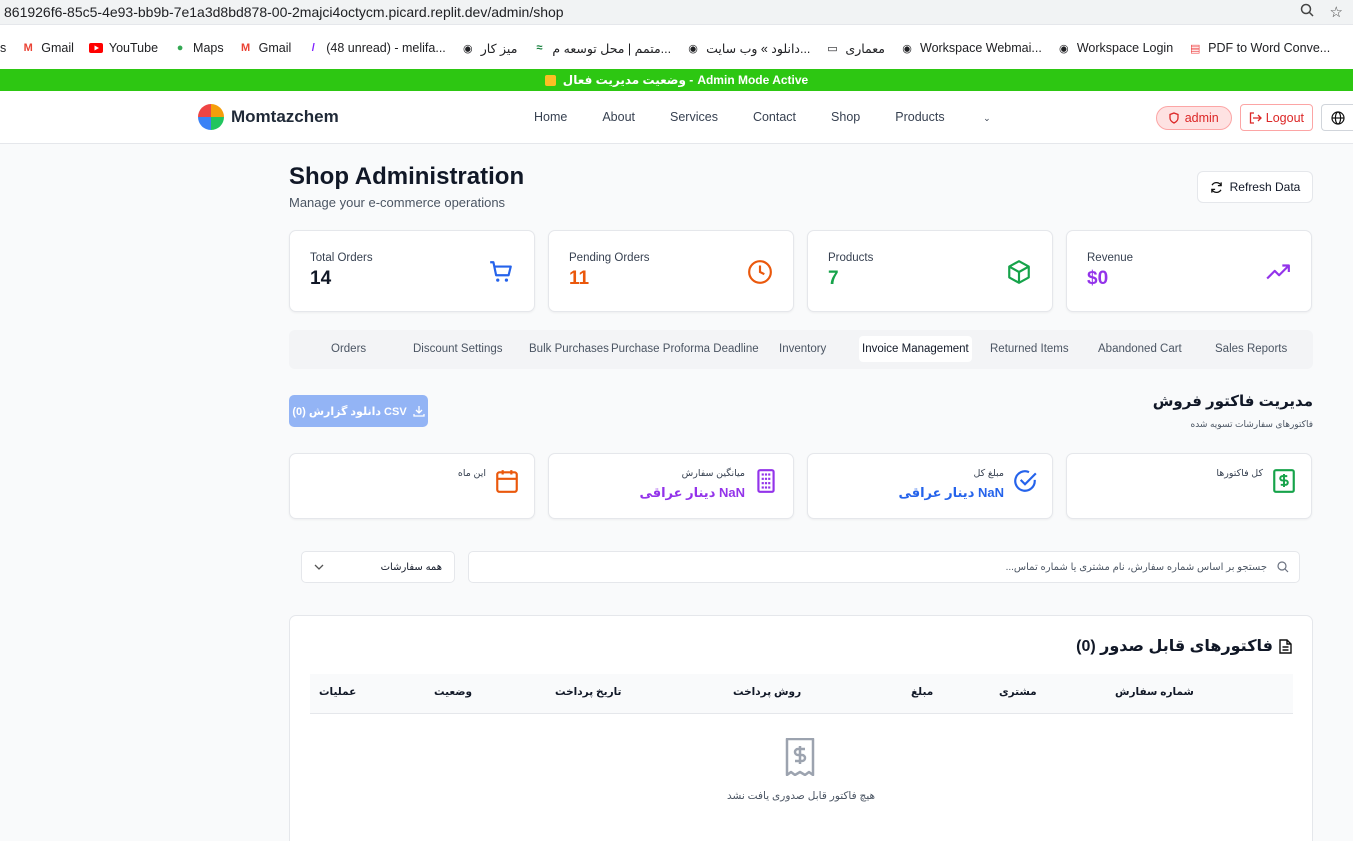 This screenshot has width=1353, height=841. I want to click on bookmark-workspace-login: ◉ Workspace Login, so click(1114, 48).